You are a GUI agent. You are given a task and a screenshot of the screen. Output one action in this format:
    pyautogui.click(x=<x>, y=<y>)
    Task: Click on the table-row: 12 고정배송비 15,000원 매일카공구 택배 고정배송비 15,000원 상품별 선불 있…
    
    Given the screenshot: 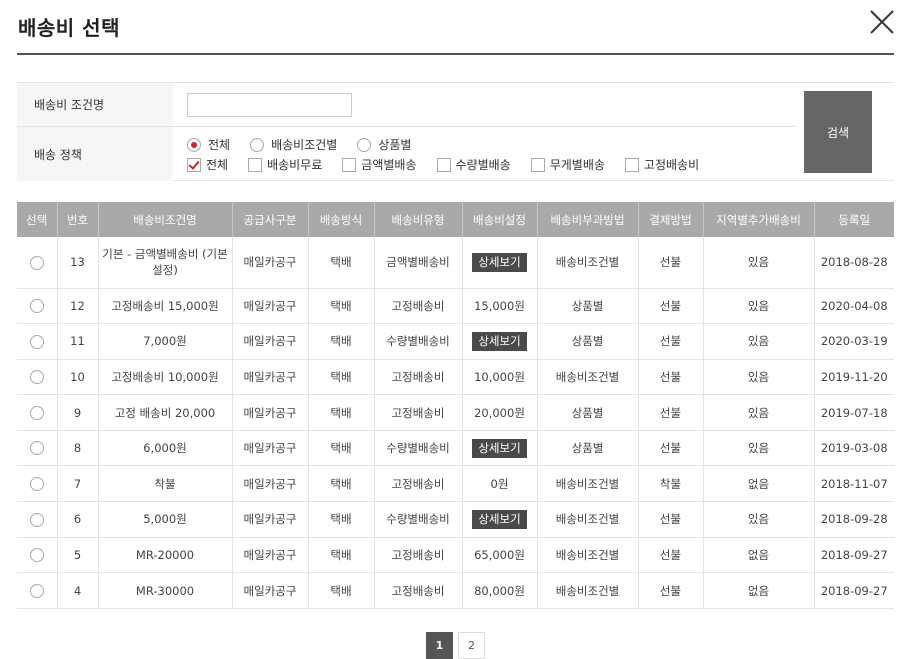 What is the action you would take?
    pyautogui.click(x=455, y=306)
    